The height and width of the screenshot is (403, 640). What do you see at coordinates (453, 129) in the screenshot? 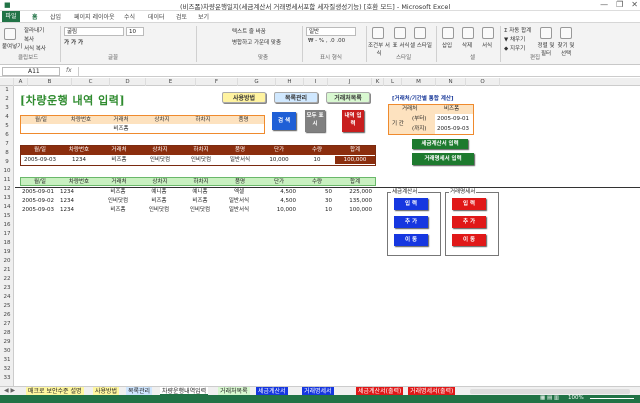
I see `to-date-value: 2005-09-03` at bounding box center [453, 129].